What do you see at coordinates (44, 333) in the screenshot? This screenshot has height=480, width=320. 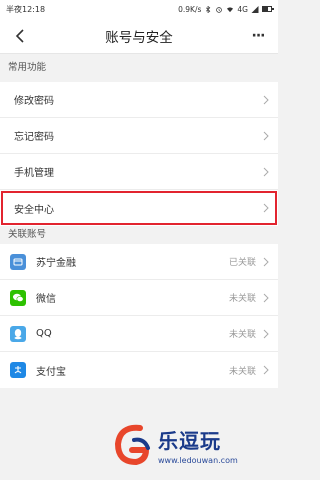 I see `list-item-label: QQ` at bounding box center [44, 333].